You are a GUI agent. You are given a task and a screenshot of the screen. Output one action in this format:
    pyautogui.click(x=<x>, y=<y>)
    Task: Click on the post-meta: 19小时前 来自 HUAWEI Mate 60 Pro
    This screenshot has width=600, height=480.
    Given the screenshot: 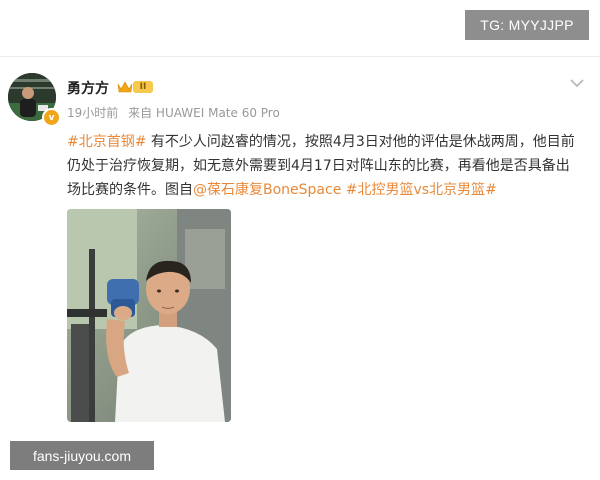 What is the action you would take?
    pyautogui.click(x=176, y=112)
    